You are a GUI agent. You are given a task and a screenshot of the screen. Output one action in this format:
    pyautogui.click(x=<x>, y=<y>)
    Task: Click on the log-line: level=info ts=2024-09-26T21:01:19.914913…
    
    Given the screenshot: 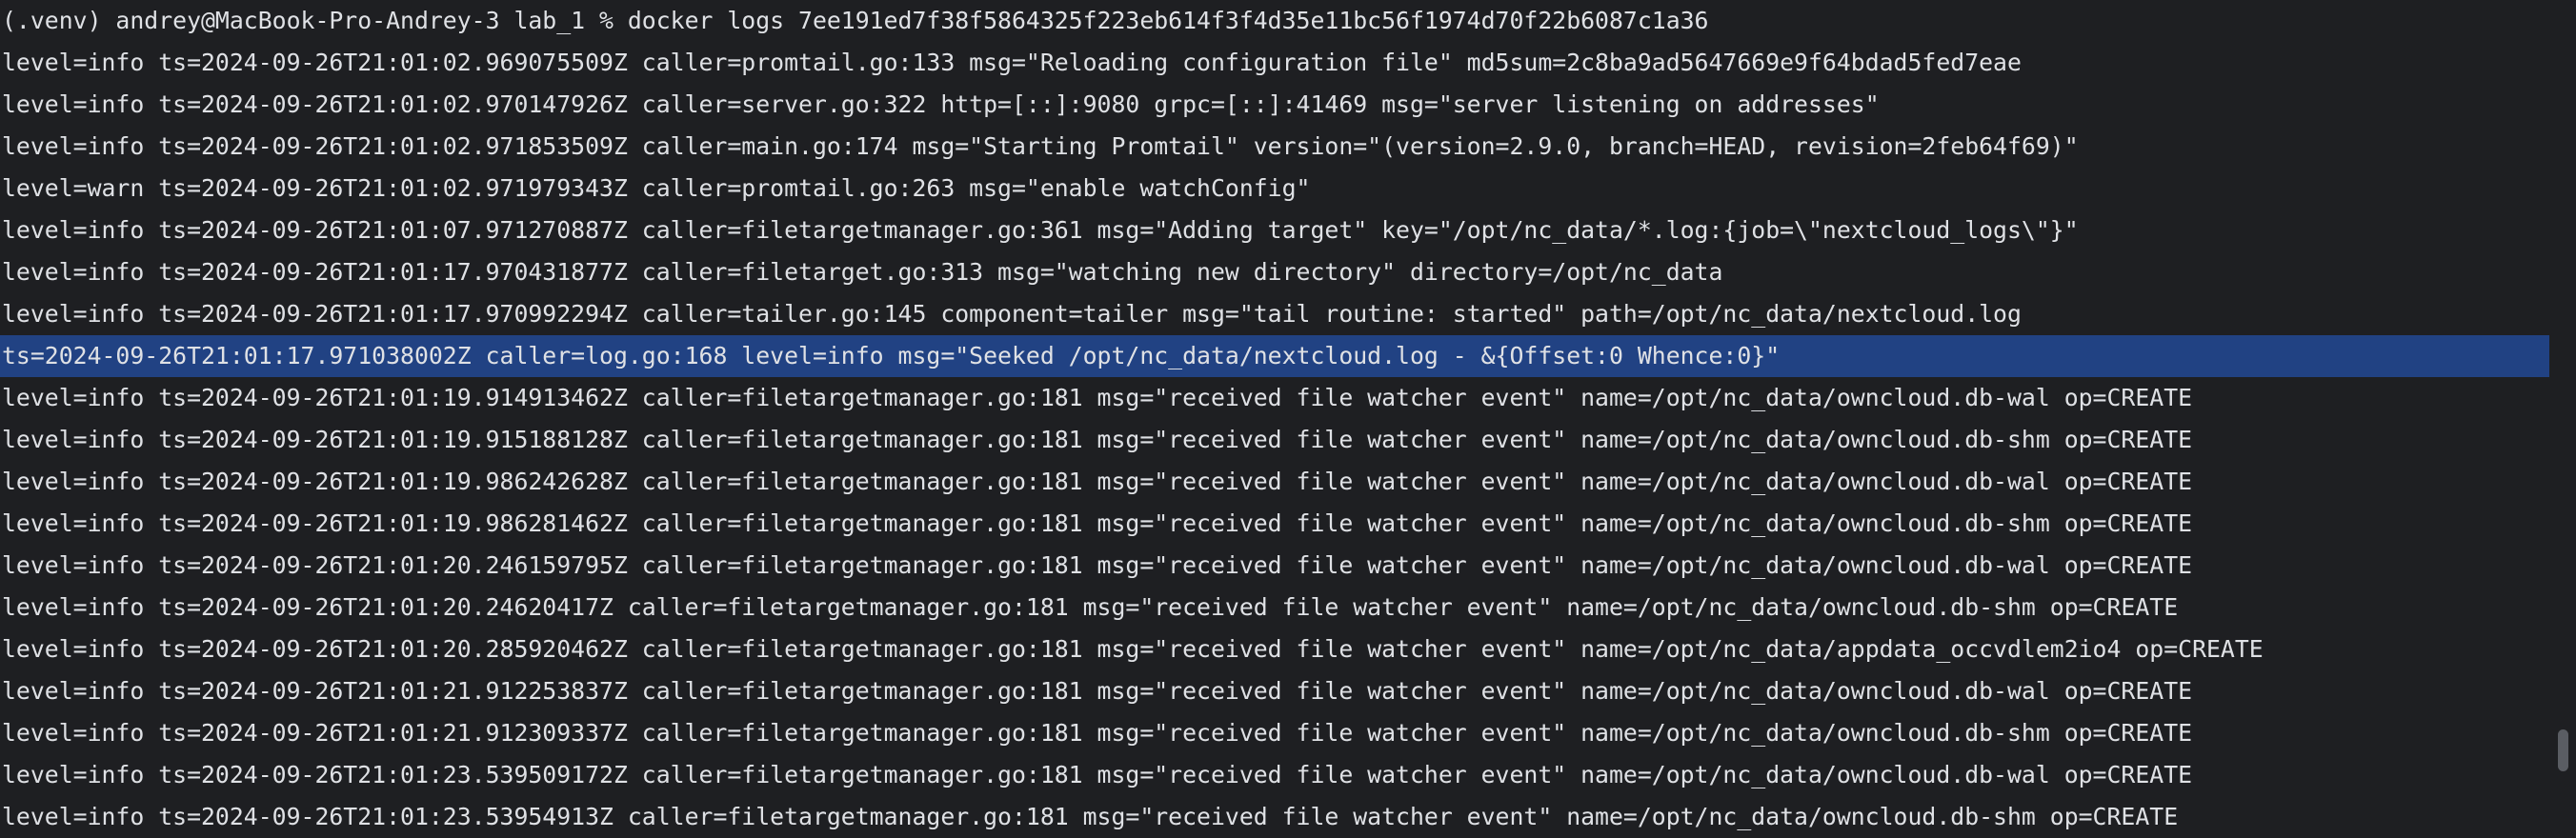 What is the action you would take?
    pyautogui.click(x=1274, y=398)
    